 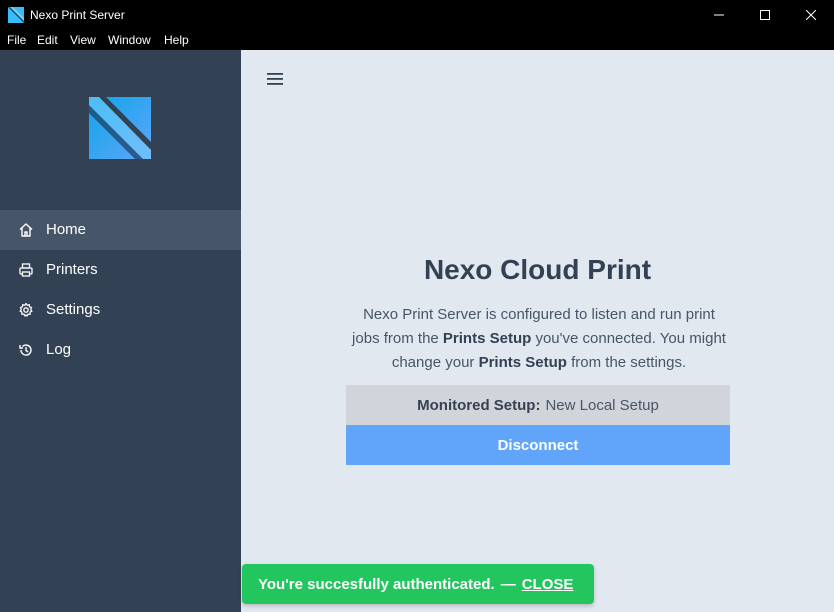 I want to click on sidebar-item-label: Printers, so click(x=72, y=269).